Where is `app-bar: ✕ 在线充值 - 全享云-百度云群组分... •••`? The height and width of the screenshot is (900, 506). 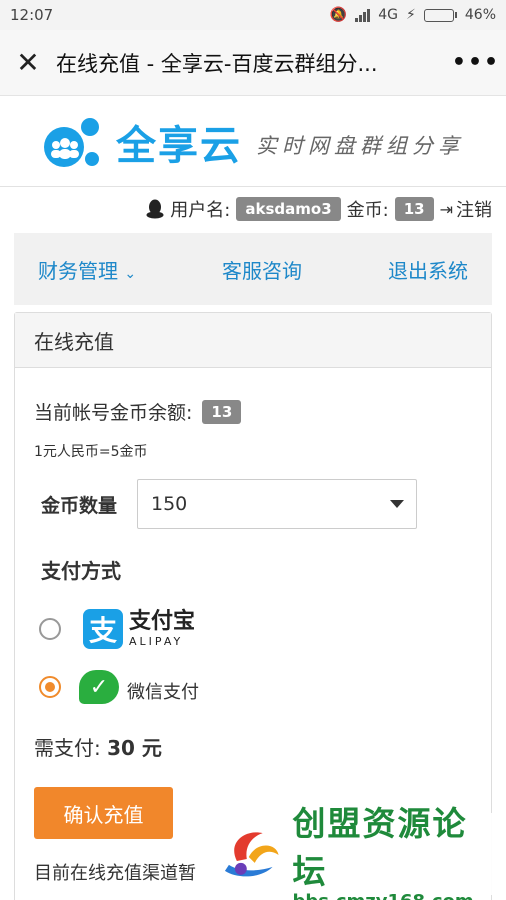 app-bar: ✕ 在线充值 - 全享云-百度云群组分... ••• is located at coordinates (253, 63).